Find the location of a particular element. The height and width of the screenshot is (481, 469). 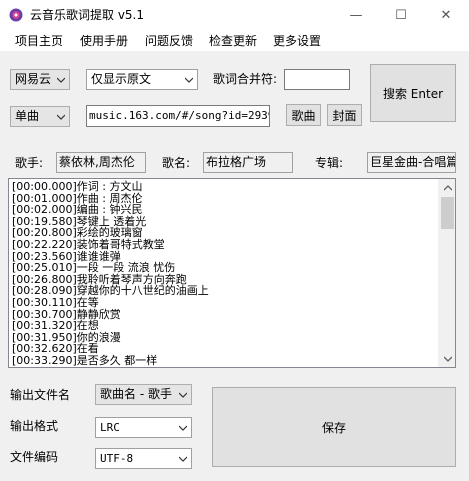

lyric-line: [00:22.220]装饰着哥特式教堂 is located at coordinates (88, 244).